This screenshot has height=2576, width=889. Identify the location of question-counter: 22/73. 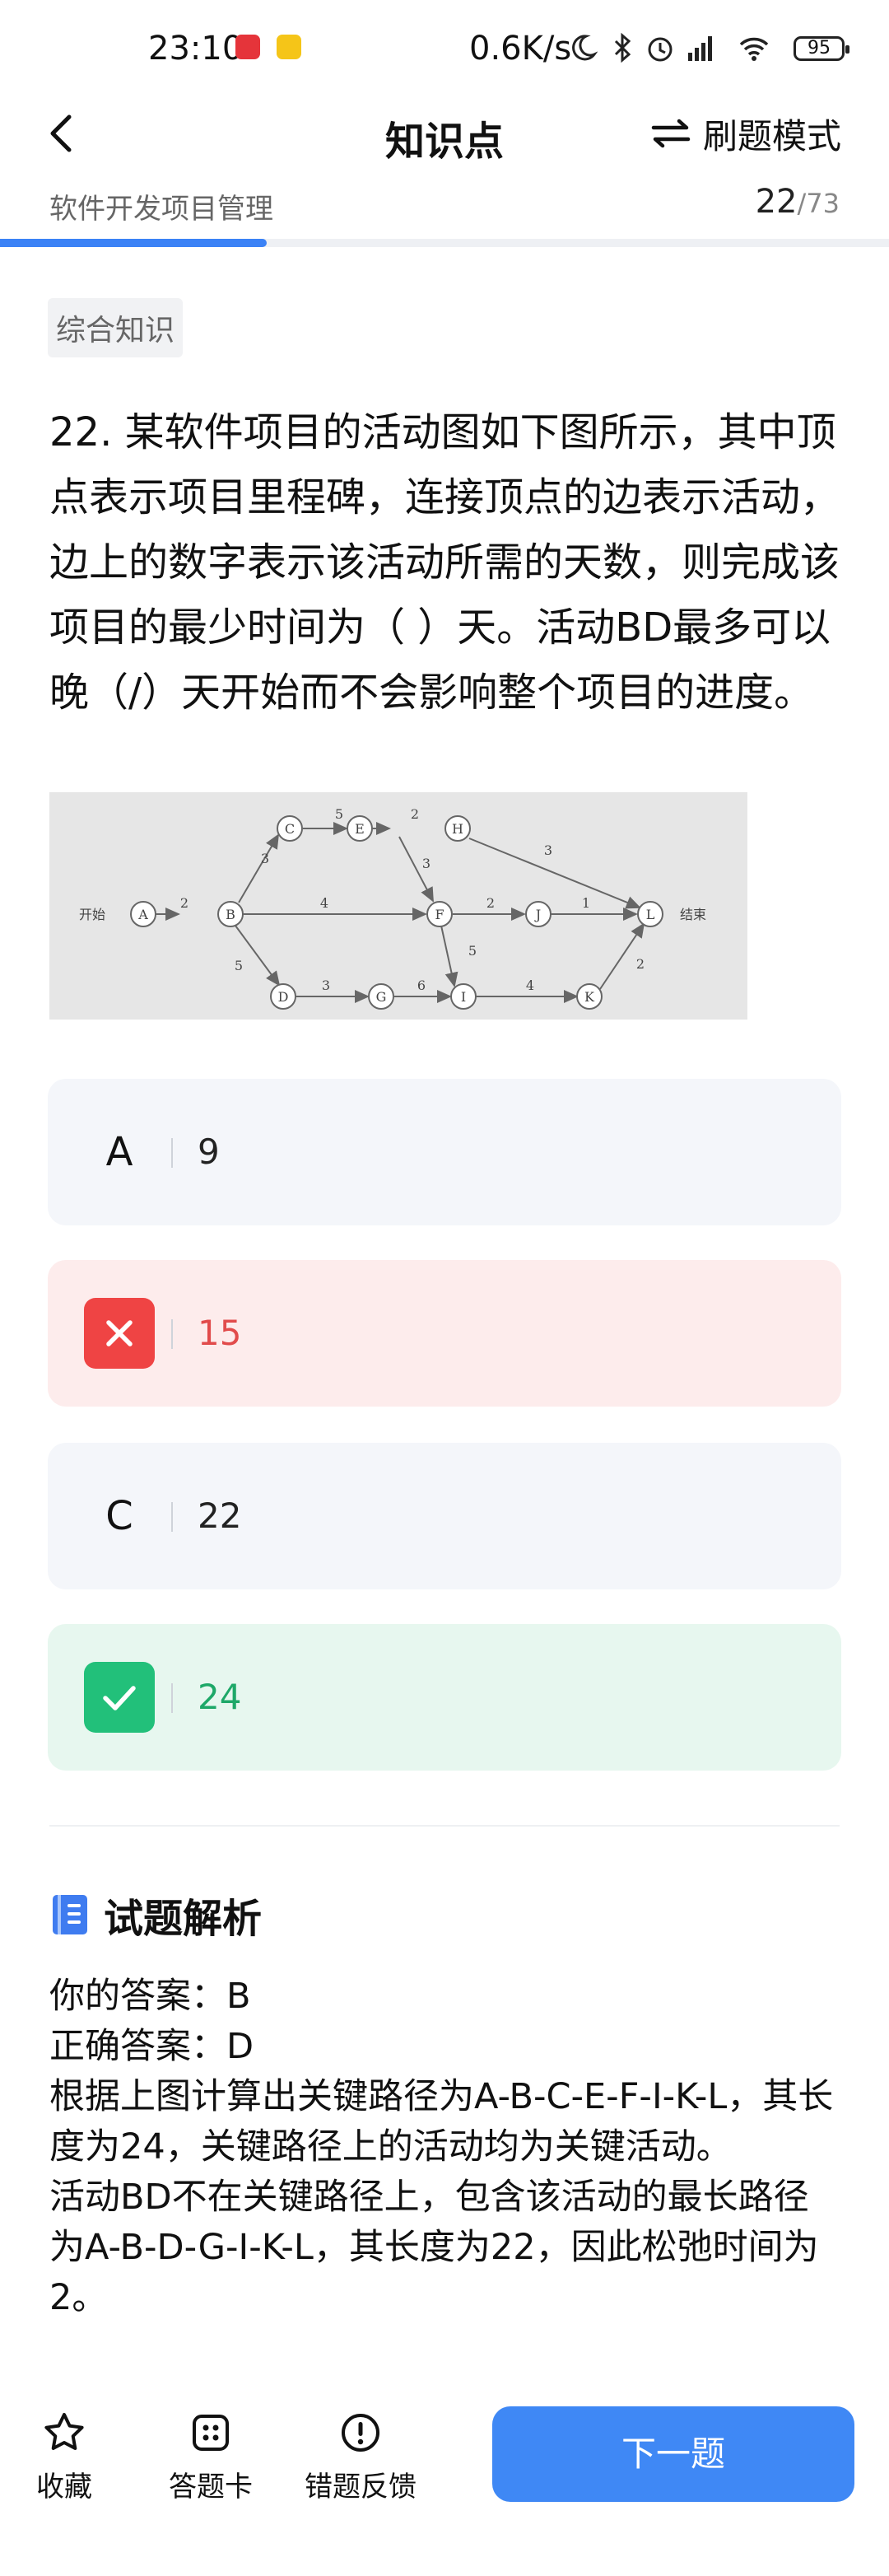
(798, 202).